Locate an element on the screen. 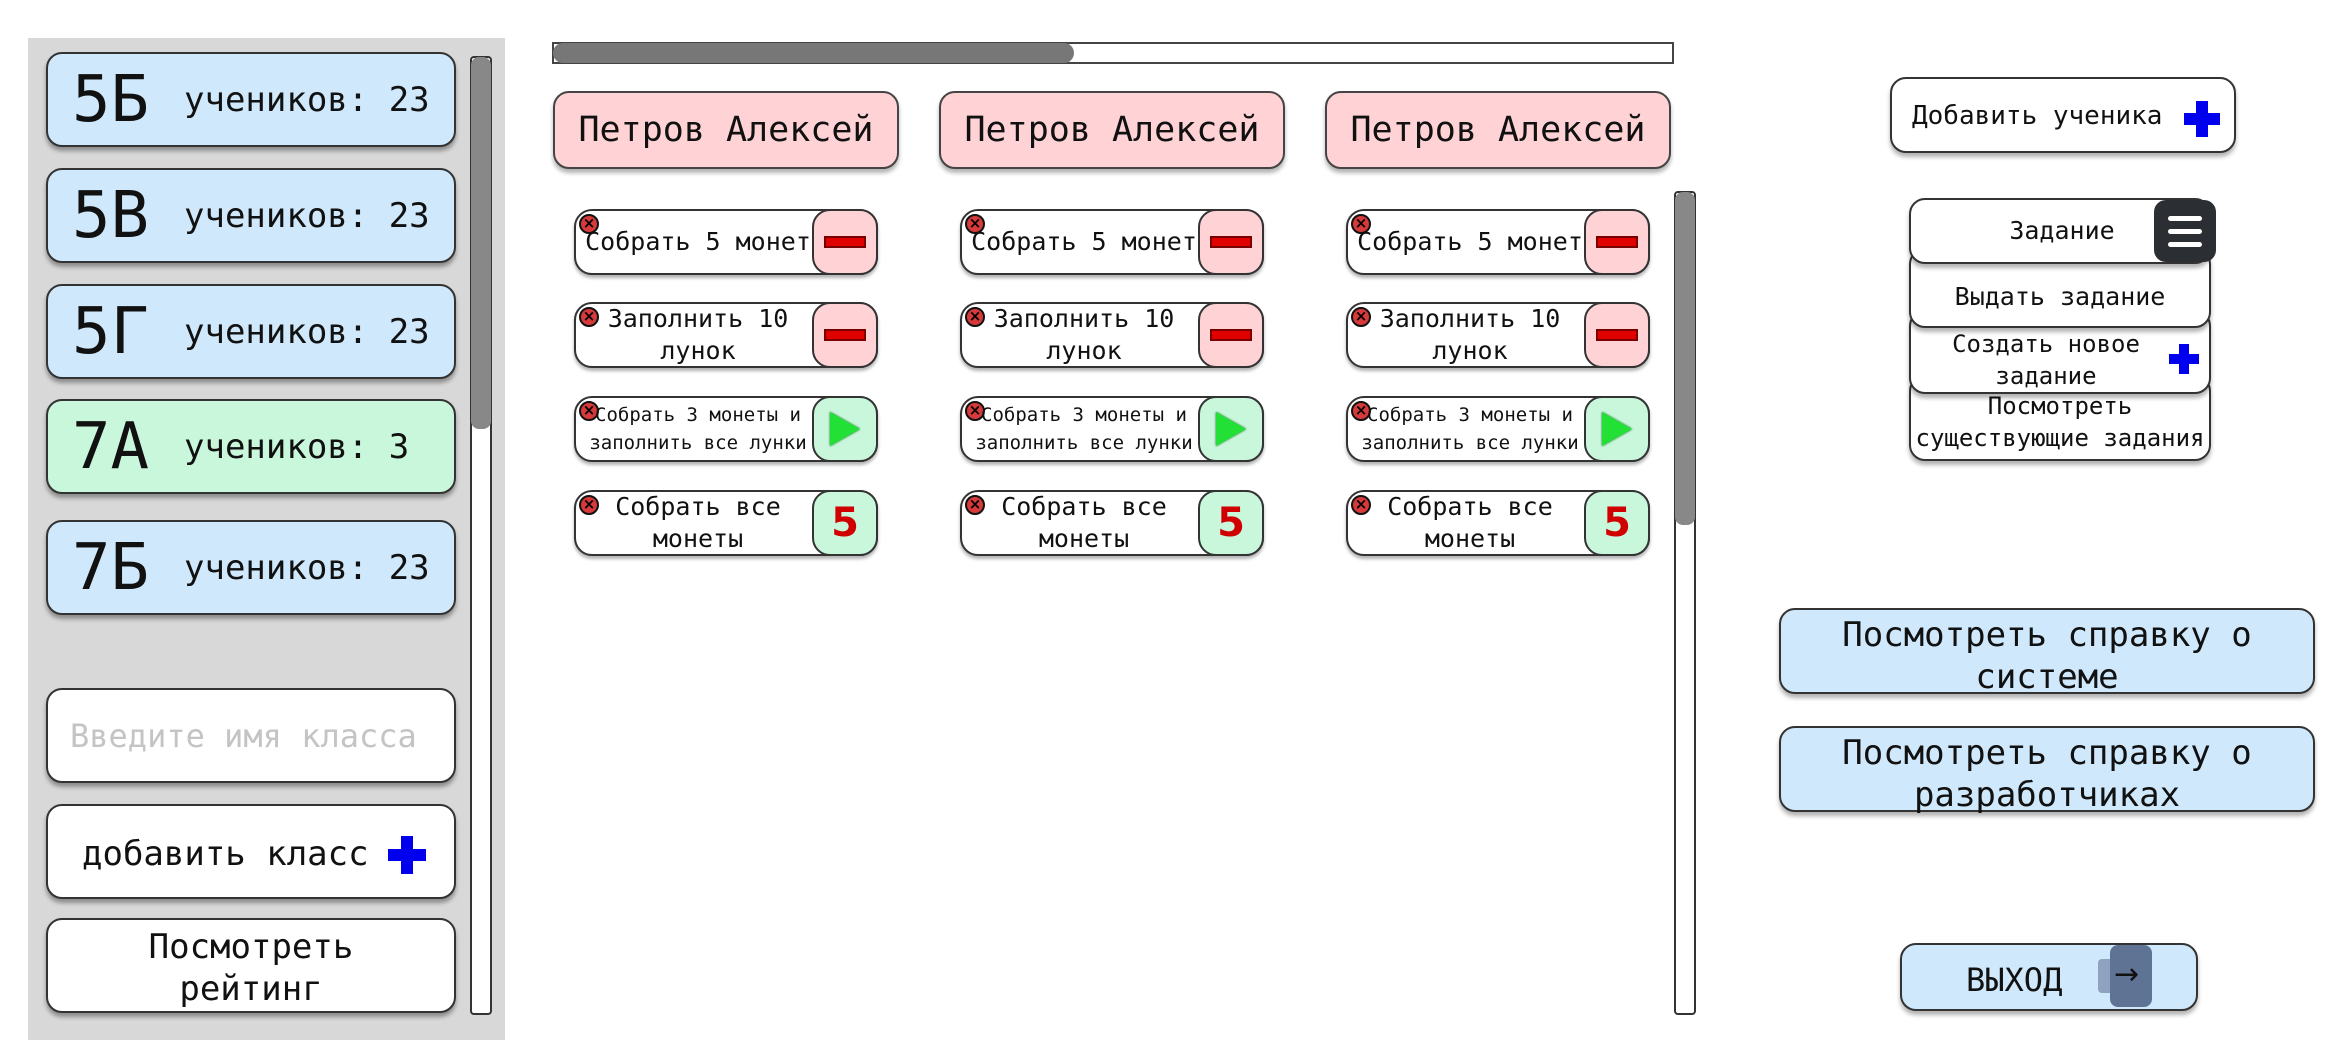  view-rating-button: Посмотреть рейтинг is located at coordinates (251, 965).